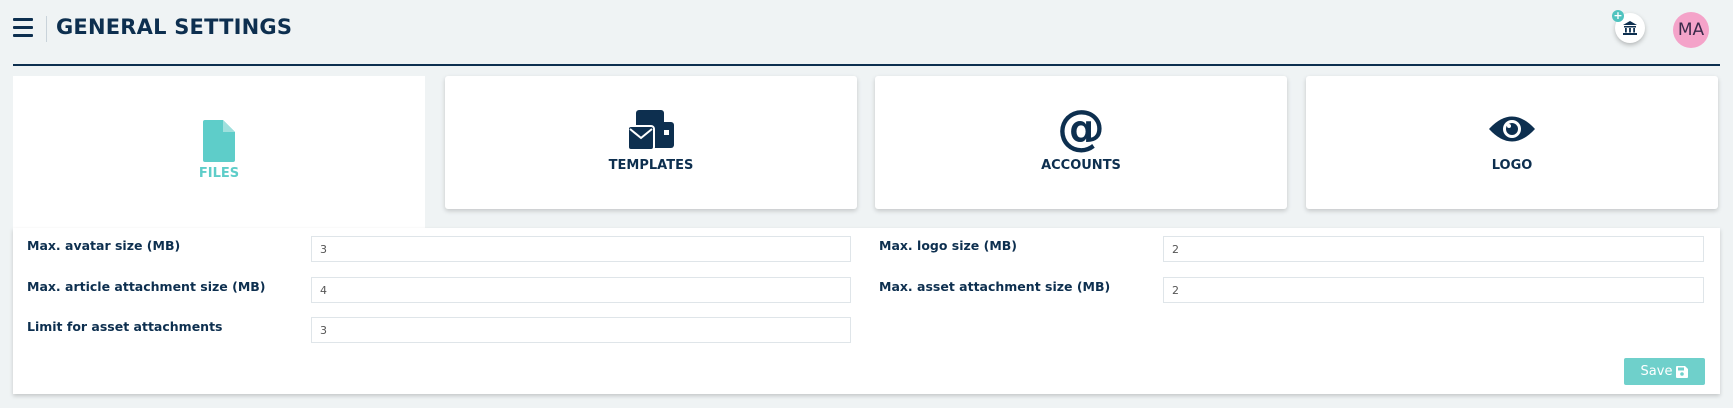 The height and width of the screenshot is (408, 1733). Describe the element at coordinates (1691, 30) in the screenshot. I see `user-avatar: MA` at that location.